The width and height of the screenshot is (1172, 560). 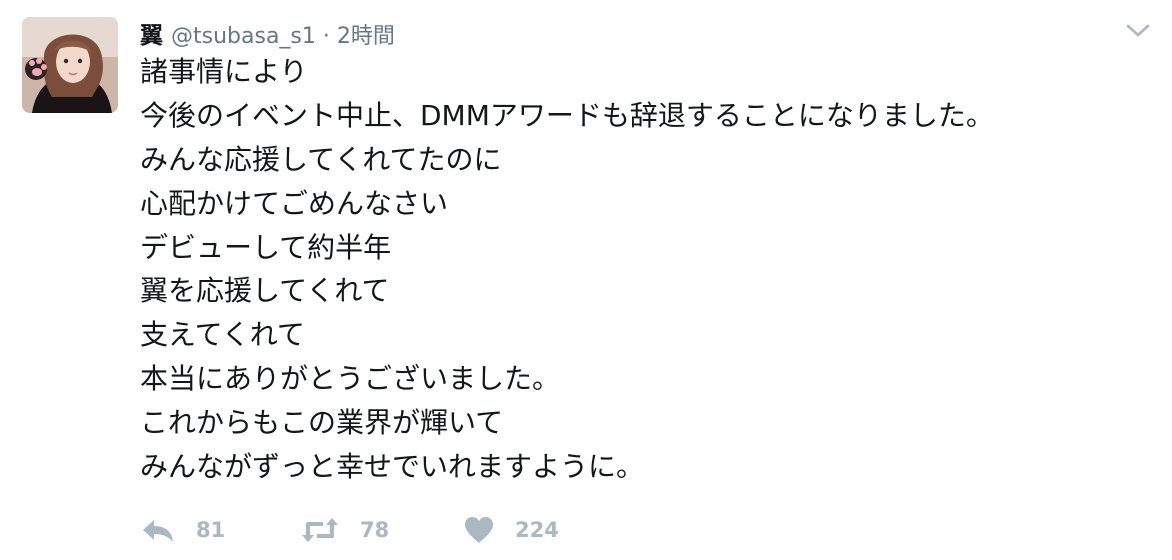 I want to click on tweet-text-line: 翼を応援してくれて, so click(x=265, y=291).